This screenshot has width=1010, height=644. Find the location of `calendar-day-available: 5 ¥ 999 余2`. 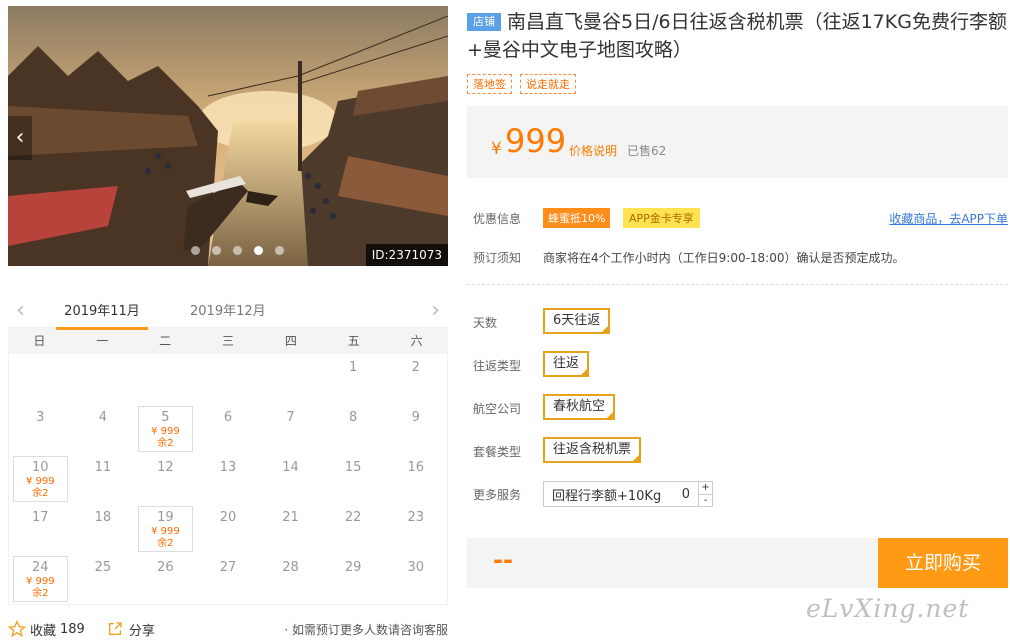

calendar-day-available: 5 ¥ 999 余2 is located at coordinates (165, 429).